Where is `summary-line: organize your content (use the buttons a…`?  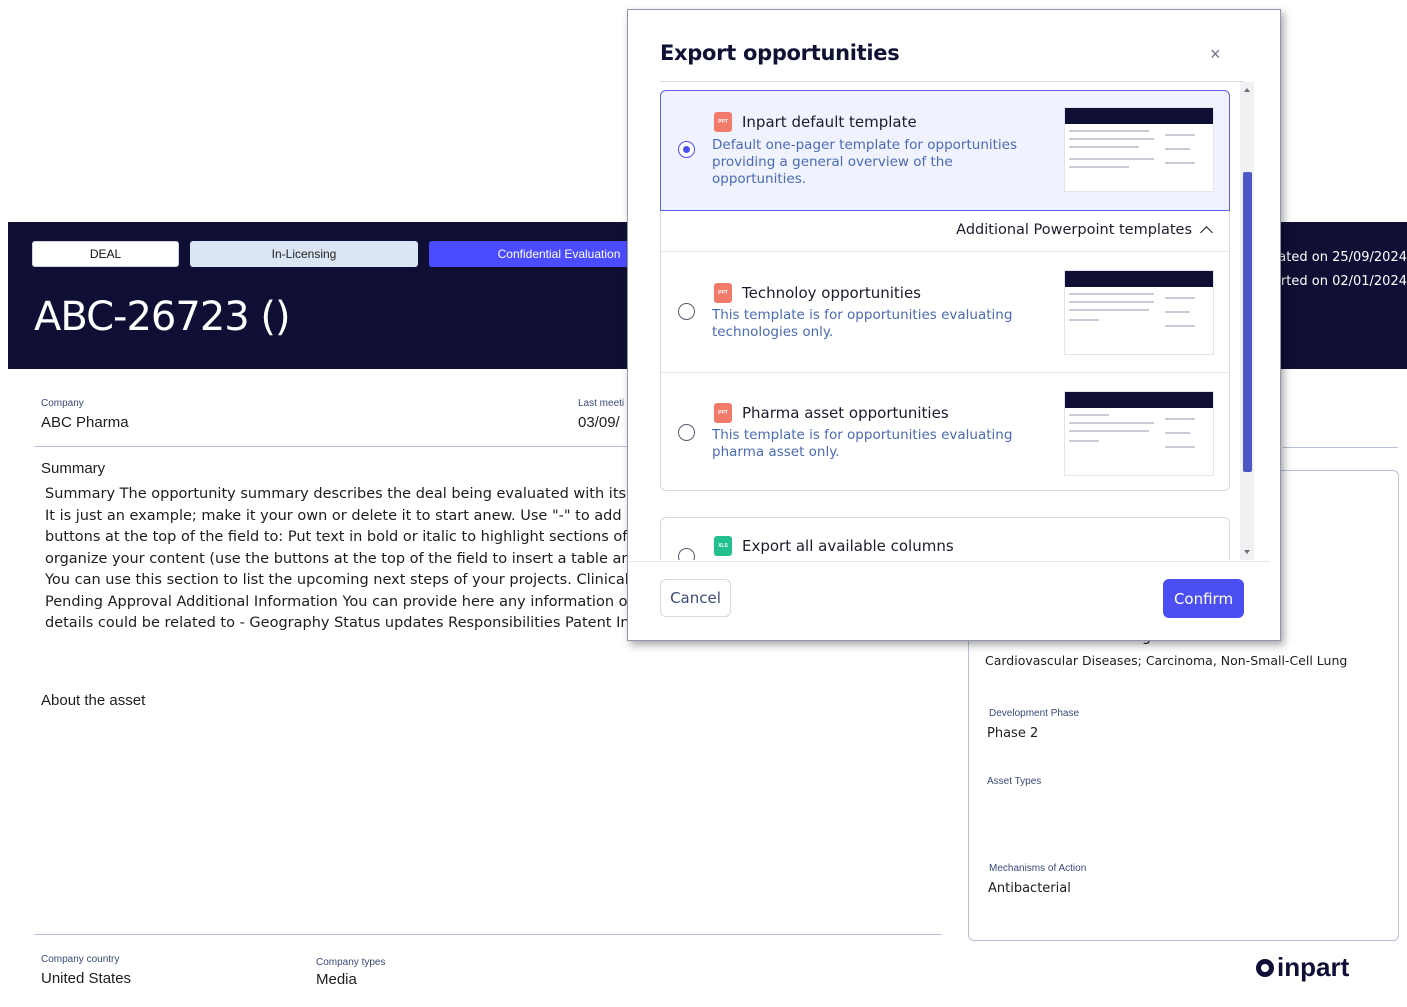 summary-line: organize your content (use the buttons a… is located at coordinates (342, 558).